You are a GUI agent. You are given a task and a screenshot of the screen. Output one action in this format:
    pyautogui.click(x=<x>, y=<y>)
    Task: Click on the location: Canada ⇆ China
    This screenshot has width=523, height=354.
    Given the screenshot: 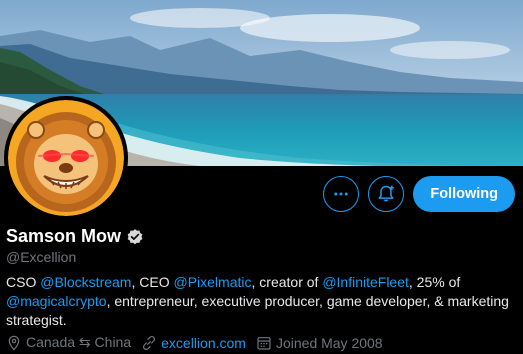 What is the action you would take?
    pyautogui.click(x=68, y=342)
    